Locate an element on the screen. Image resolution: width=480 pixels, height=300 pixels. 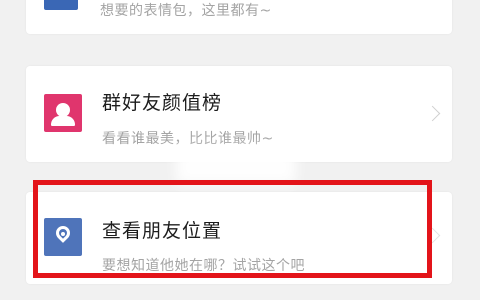
beauty-ranking-title: 群好友颜值榜 is located at coordinates (162, 103).